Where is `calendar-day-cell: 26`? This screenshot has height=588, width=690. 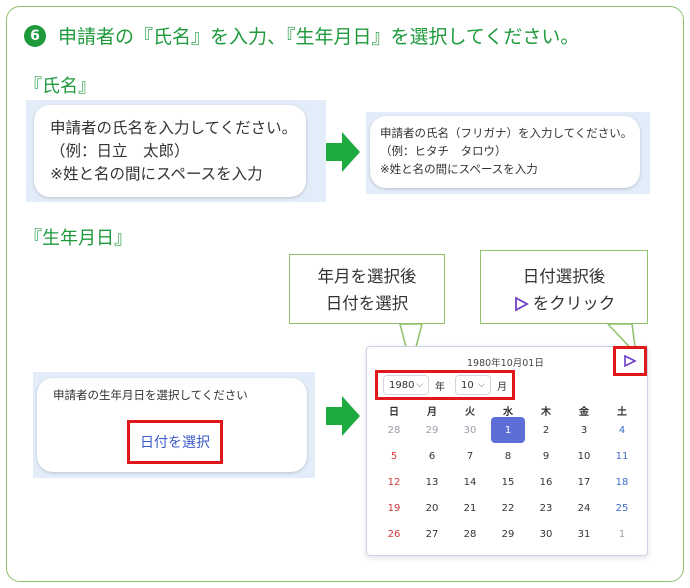 calendar-day-cell: 26 is located at coordinates (394, 534).